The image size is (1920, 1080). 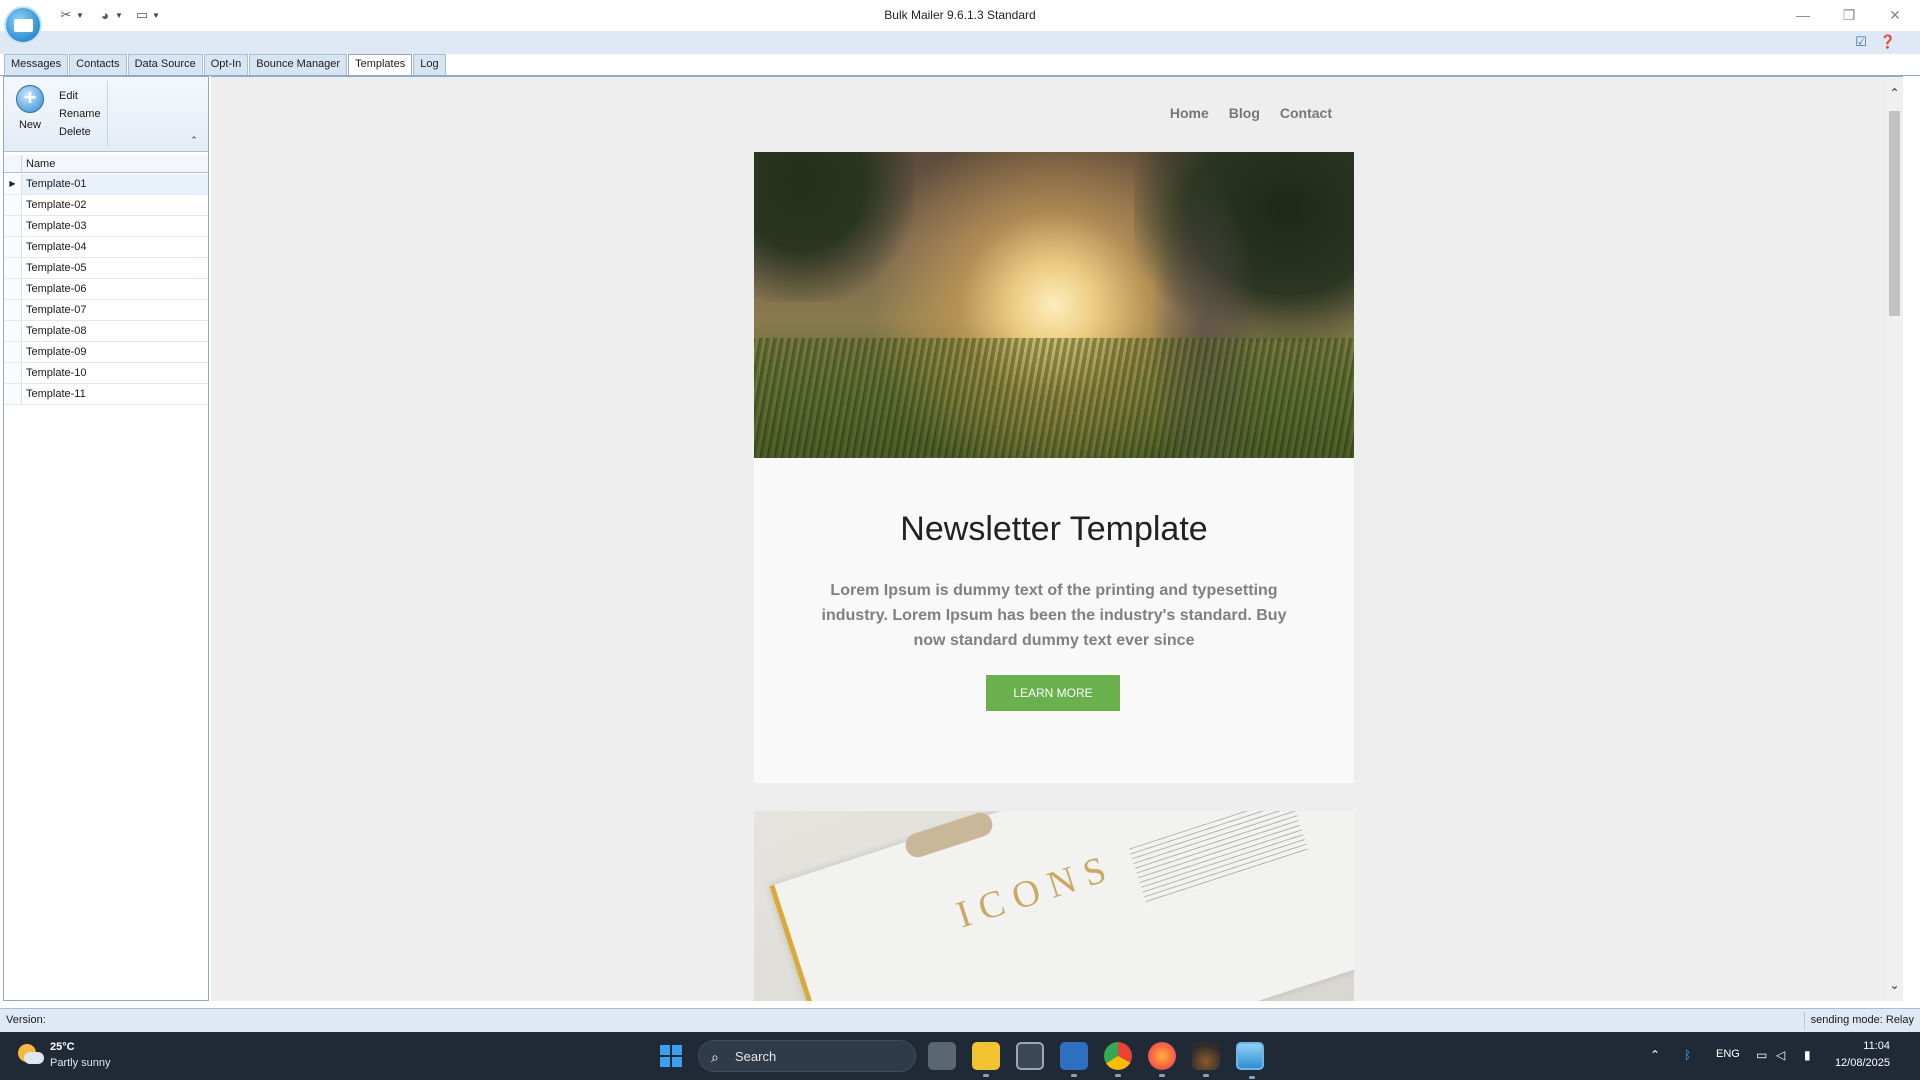 What do you see at coordinates (62, 1047) in the screenshot?
I see `weather-temperature: 25°C` at bounding box center [62, 1047].